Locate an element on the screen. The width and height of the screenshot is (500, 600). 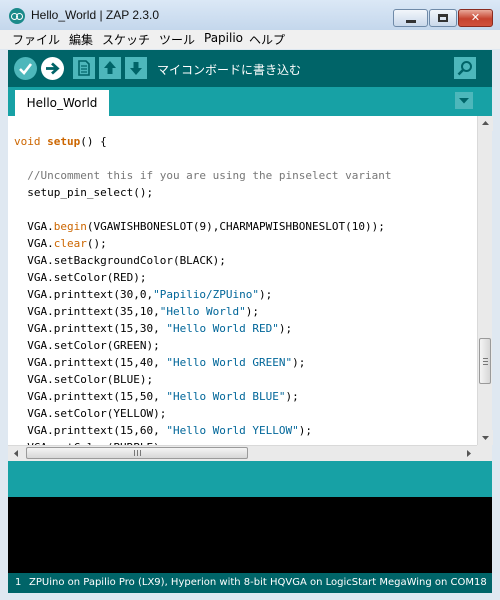
toolbar-hover-label: マイコンボードに書き込む is located at coordinates (229, 70).